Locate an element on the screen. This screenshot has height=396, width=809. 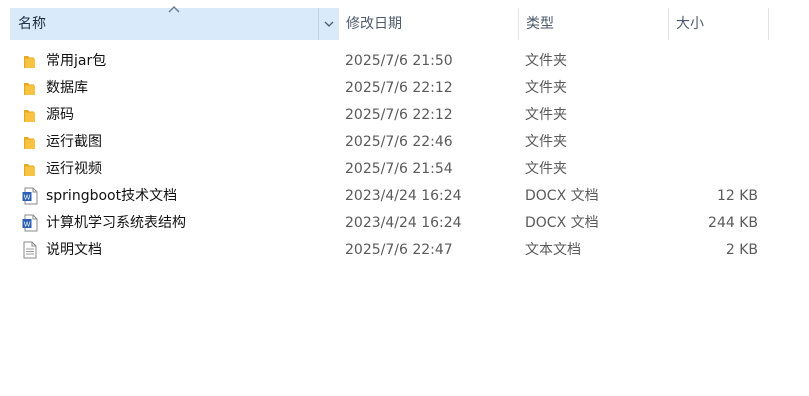
sort-ascending-icon is located at coordinates (174, 9).